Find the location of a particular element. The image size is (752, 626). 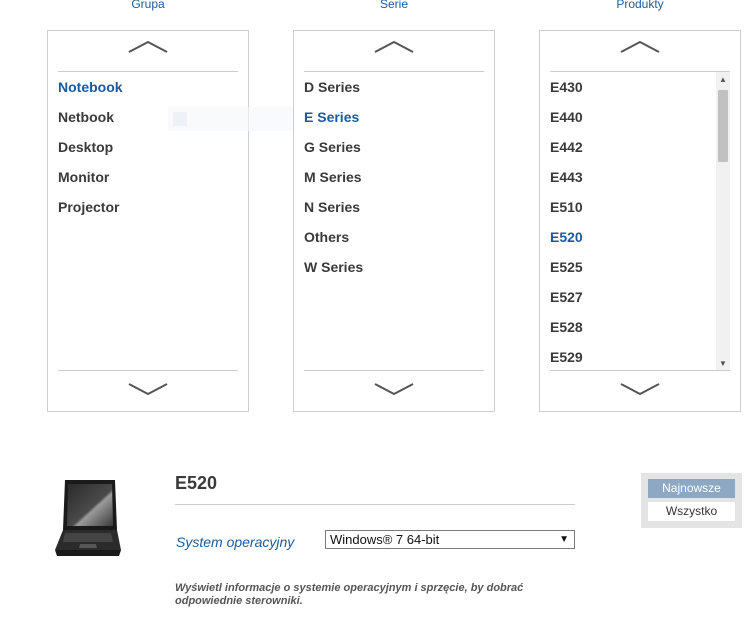

products-list-item: E520 is located at coordinates (640, 237).